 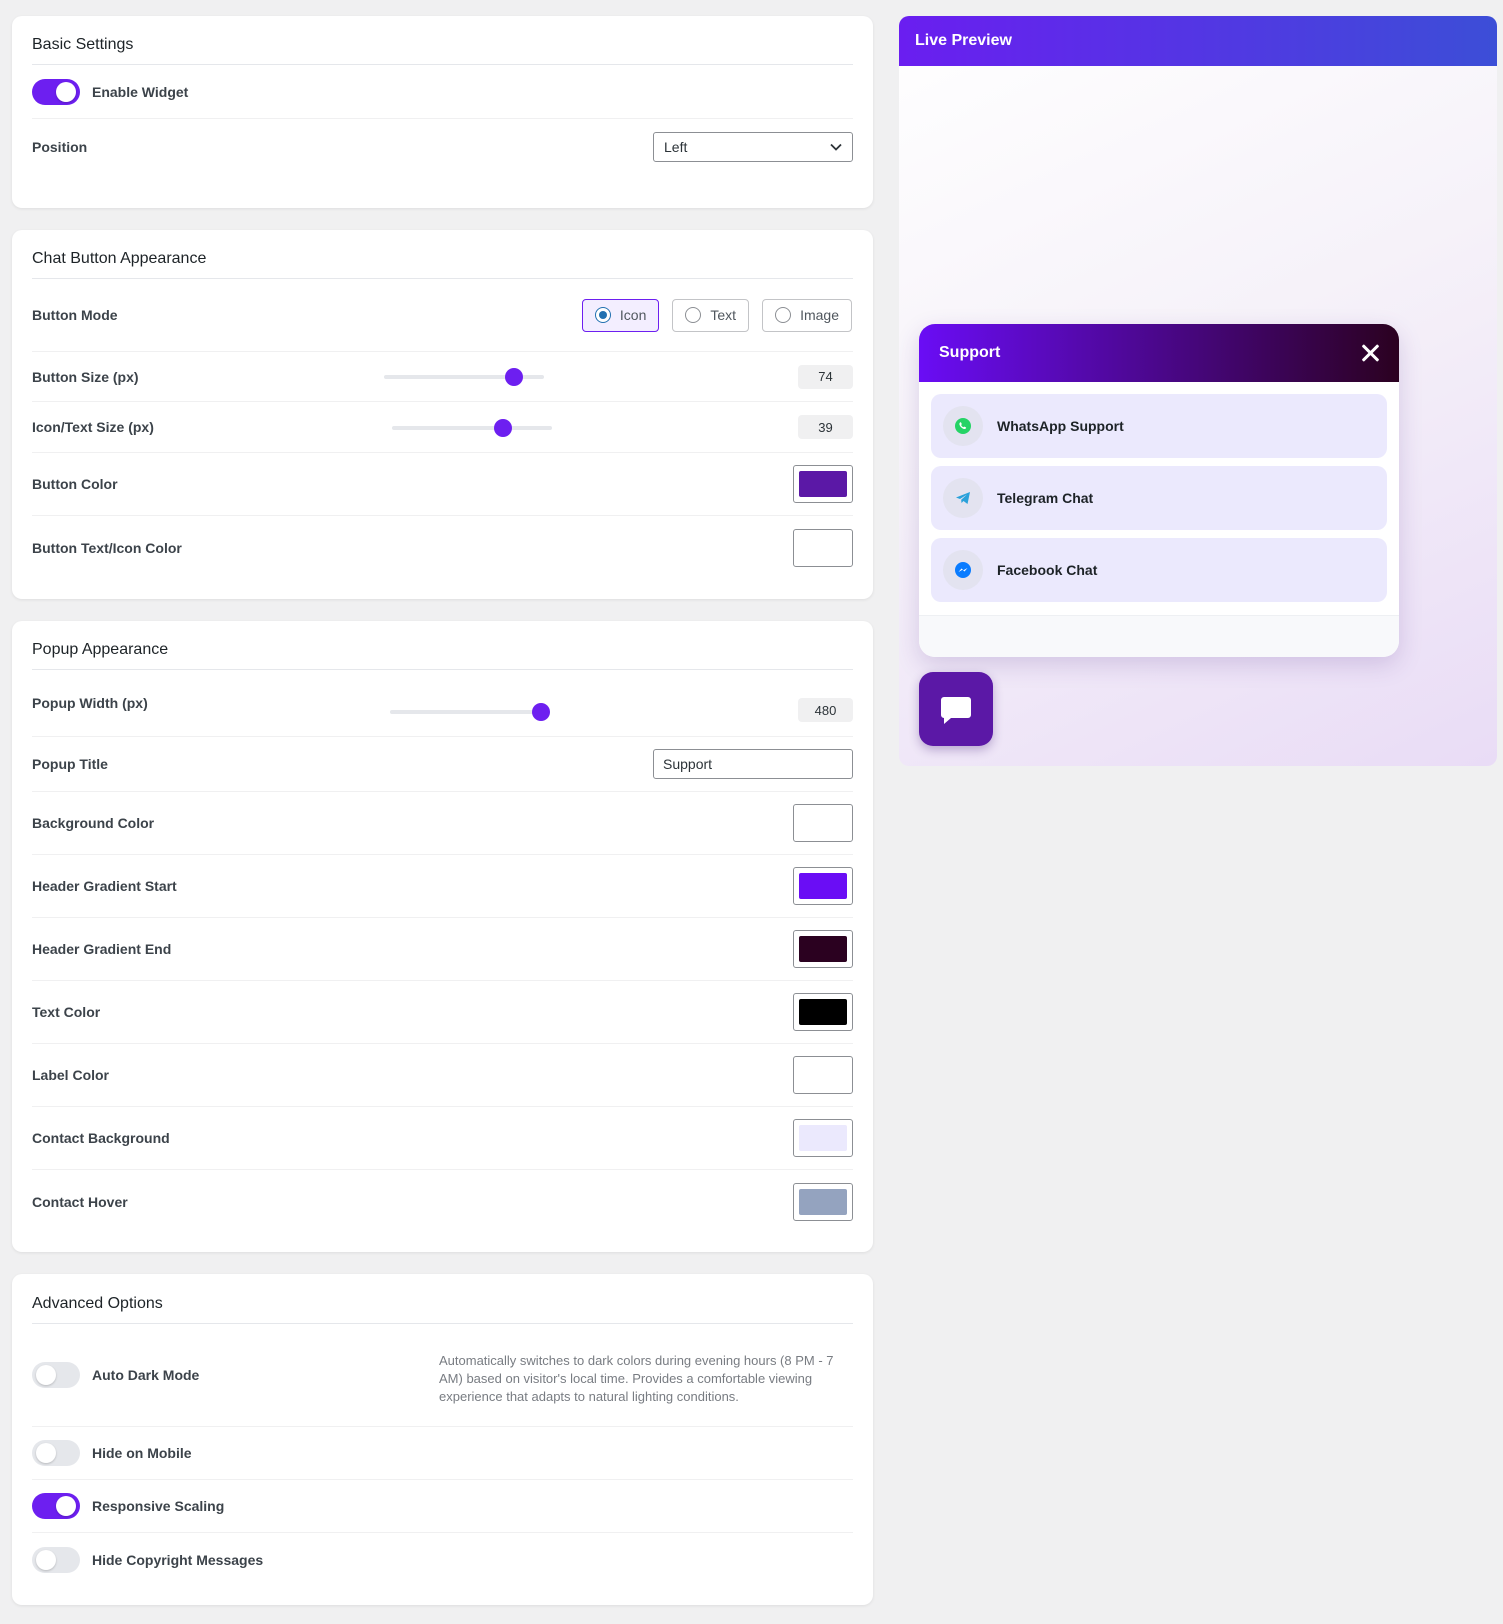 What do you see at coordinates (1045, 498) in the screenshot?
I see `contact-label: Telegram Chat` at bounding box center [1045, 498].